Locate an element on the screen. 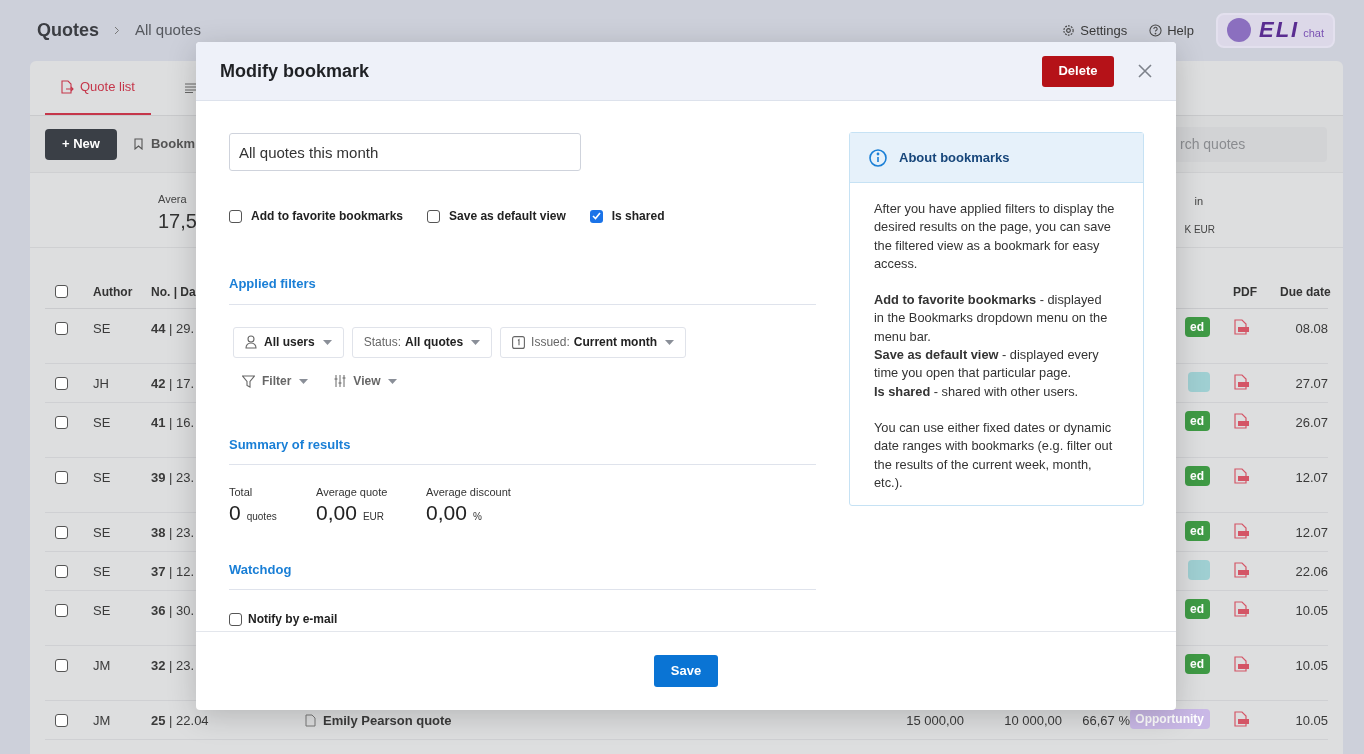  info-text: Is shared - shared with other users. is located at coordinates (977, 391).